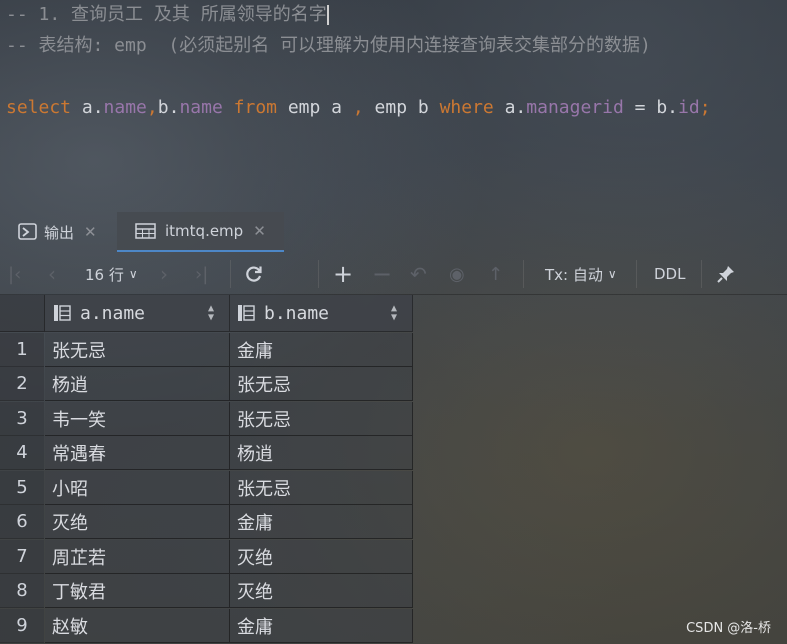  Describe the element at coordinates (22, 522) in the screenshot. I see `row-number: 6` at that location.